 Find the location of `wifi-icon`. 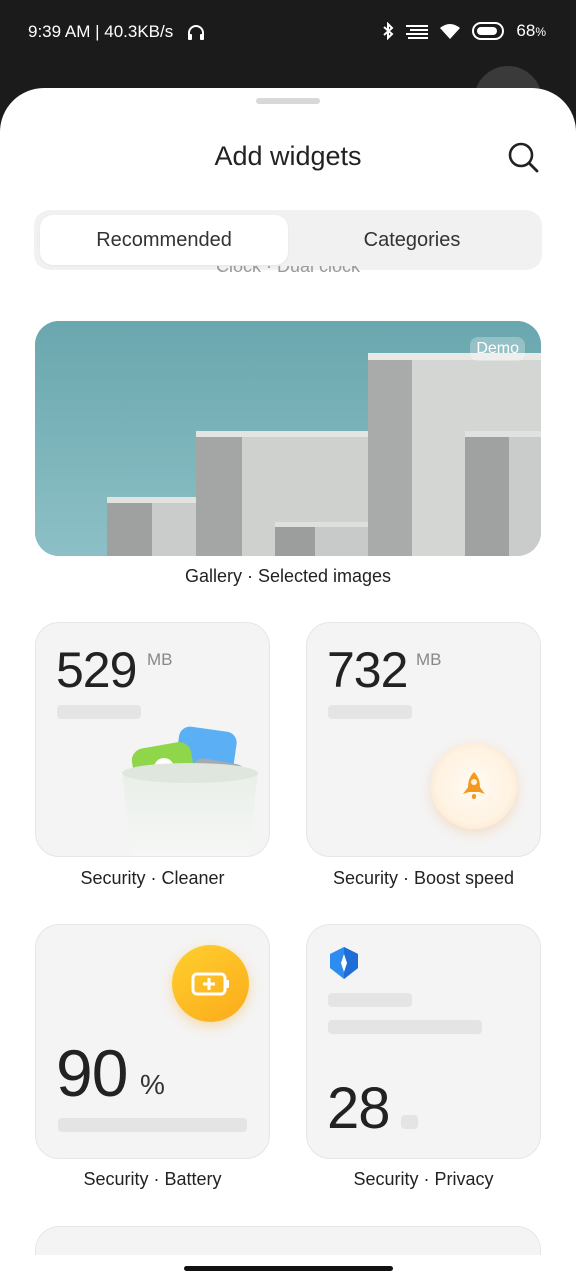

wifi-icon is located at coordinates (450, 31).